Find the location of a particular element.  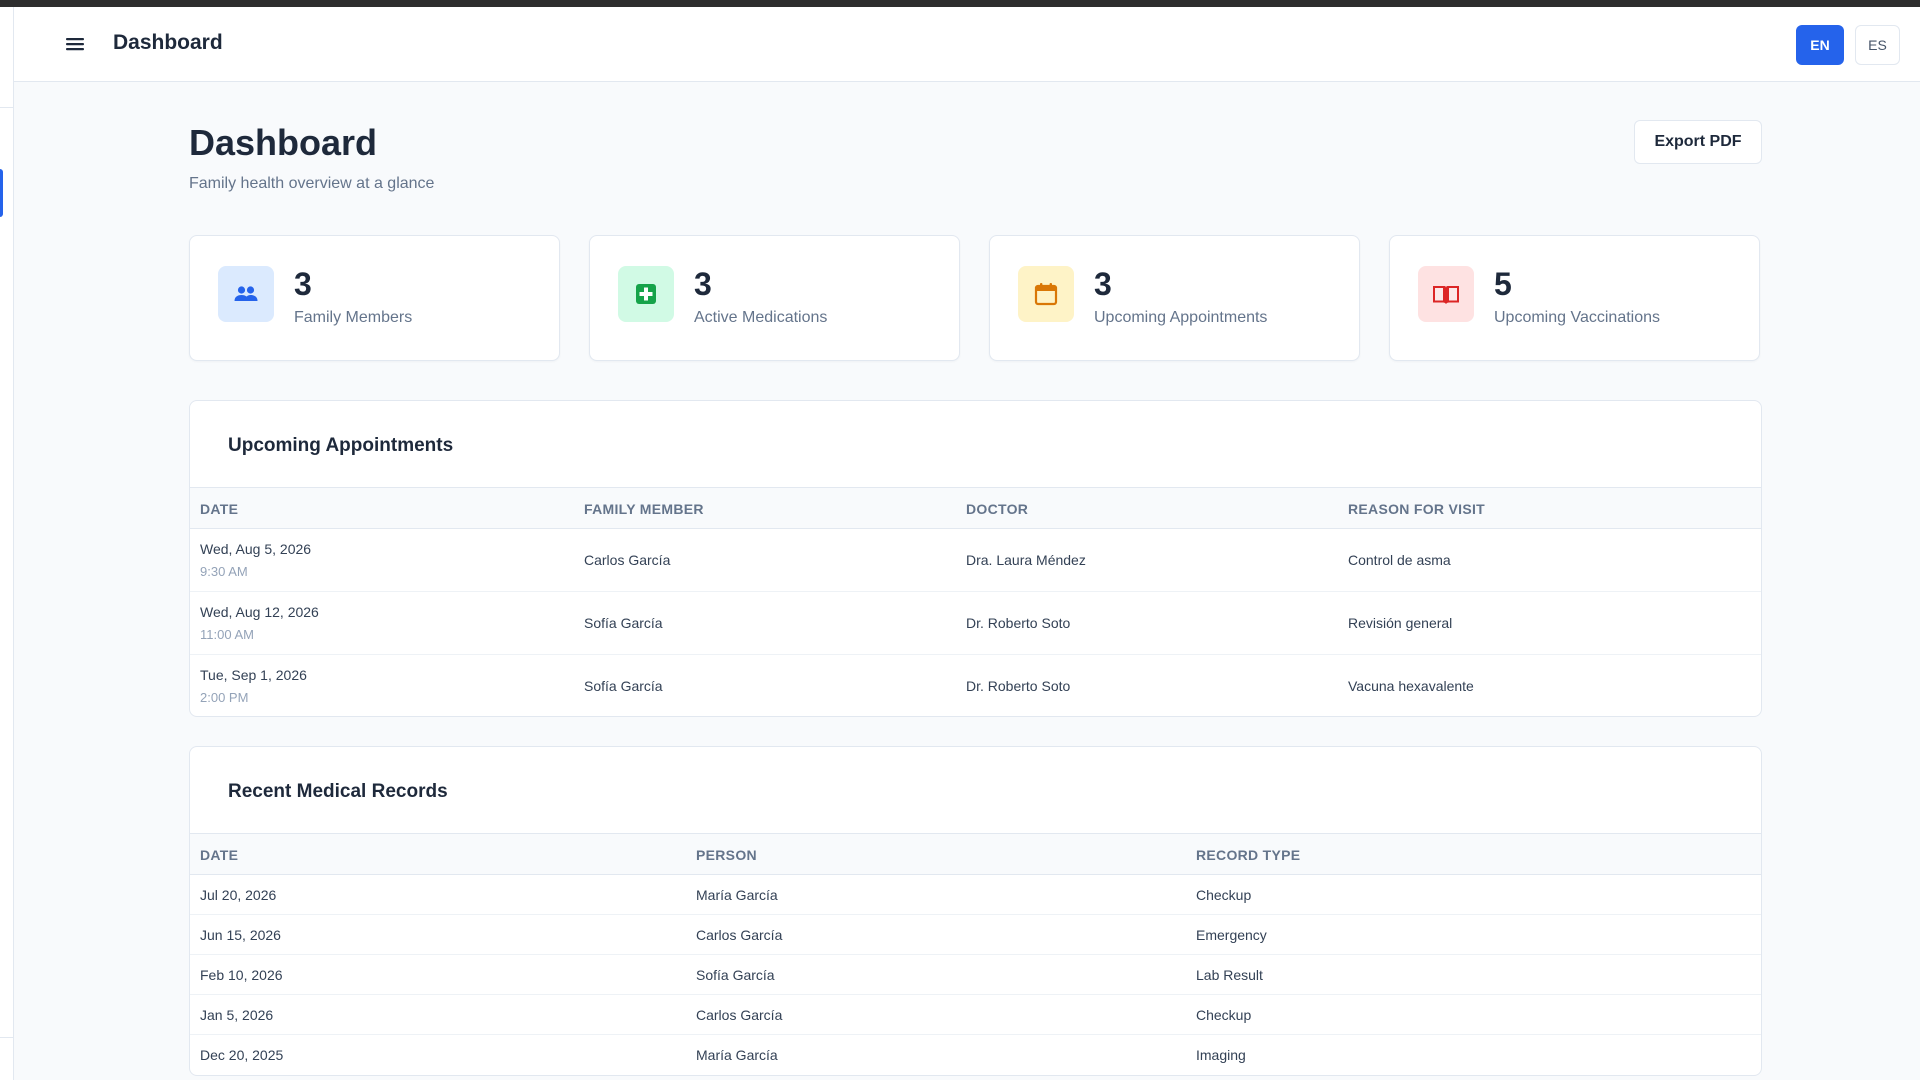

panel-title: Recent Medical Records is located at coordinates (338, 791).